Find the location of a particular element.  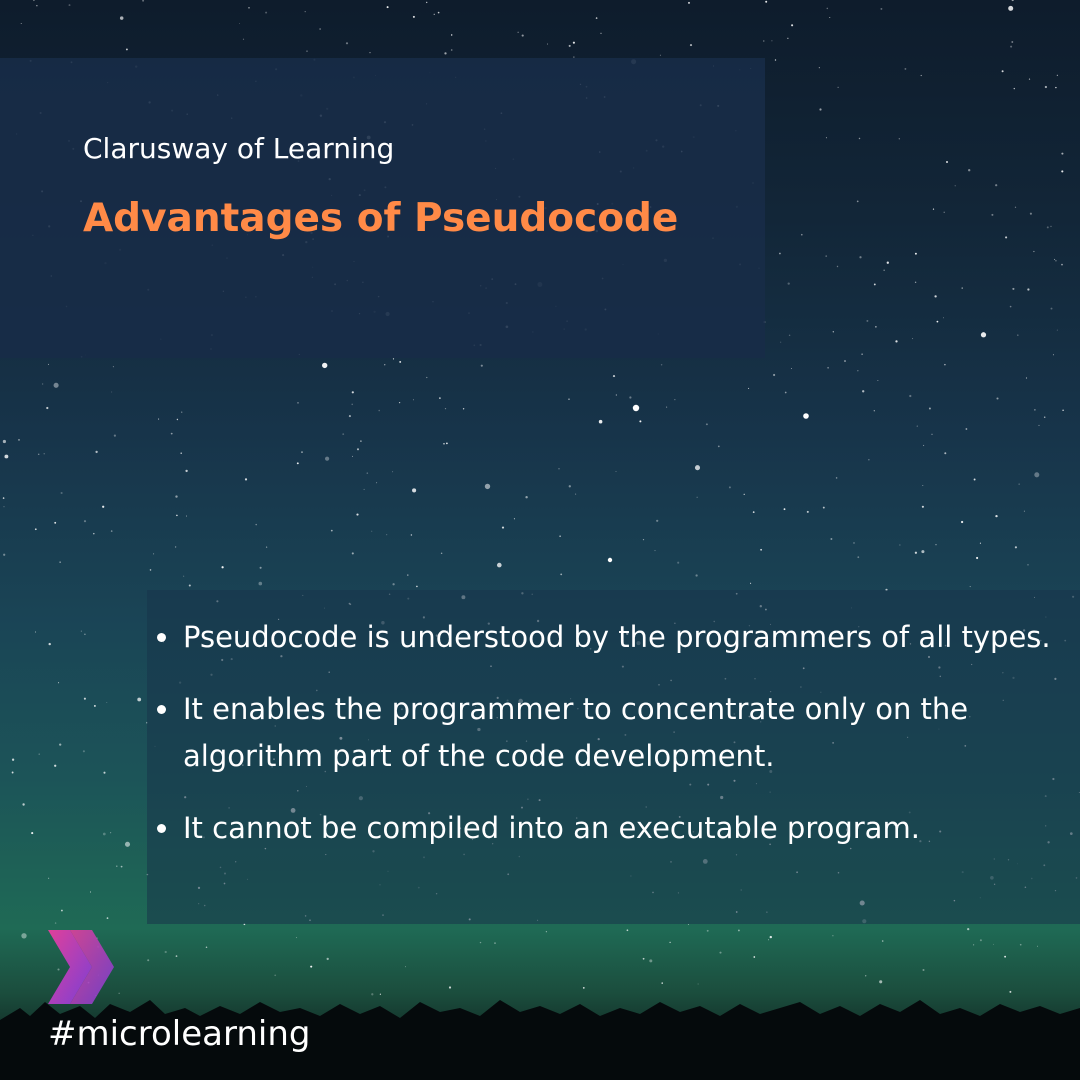

brand-subtitle: Clarusway of Learning is located at coordinates (239, 148).